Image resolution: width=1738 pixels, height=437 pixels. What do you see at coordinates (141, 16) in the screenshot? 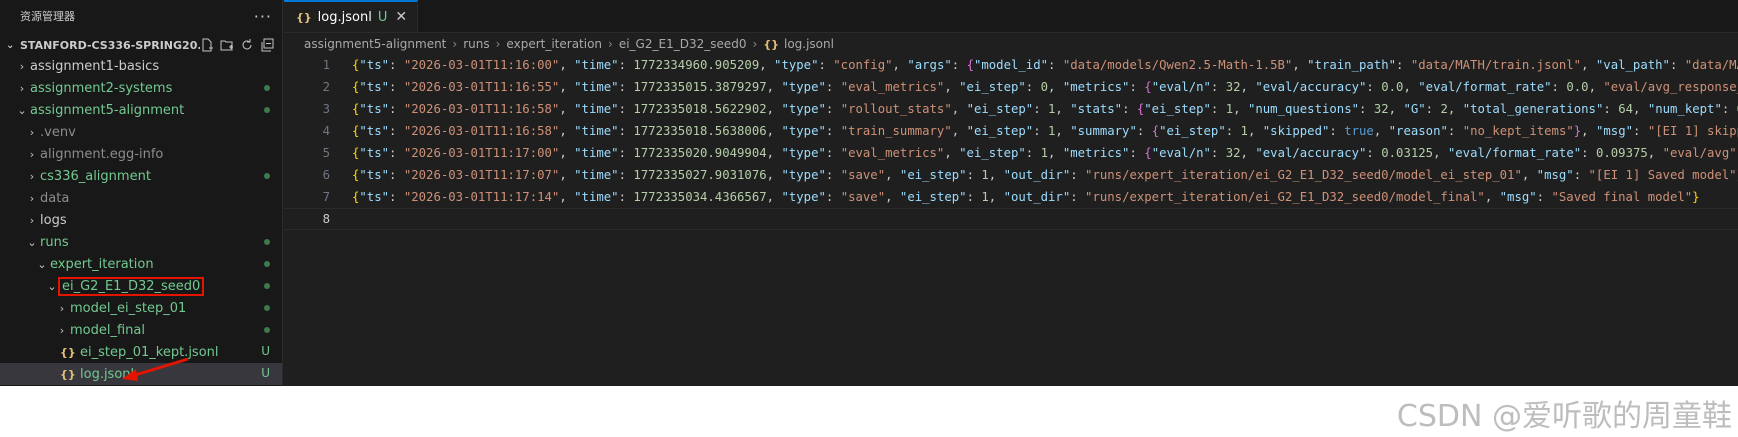
I see `explorer-header: 资源管理器 ···` at bounding box center [141, 16].